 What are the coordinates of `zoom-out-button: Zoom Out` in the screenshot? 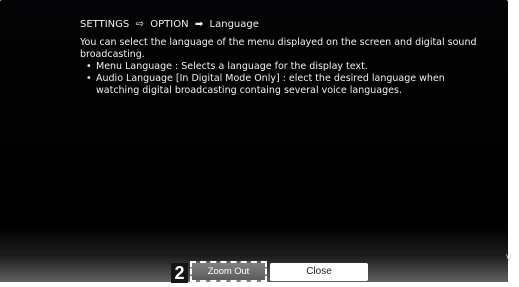 It's located at (228, 271).